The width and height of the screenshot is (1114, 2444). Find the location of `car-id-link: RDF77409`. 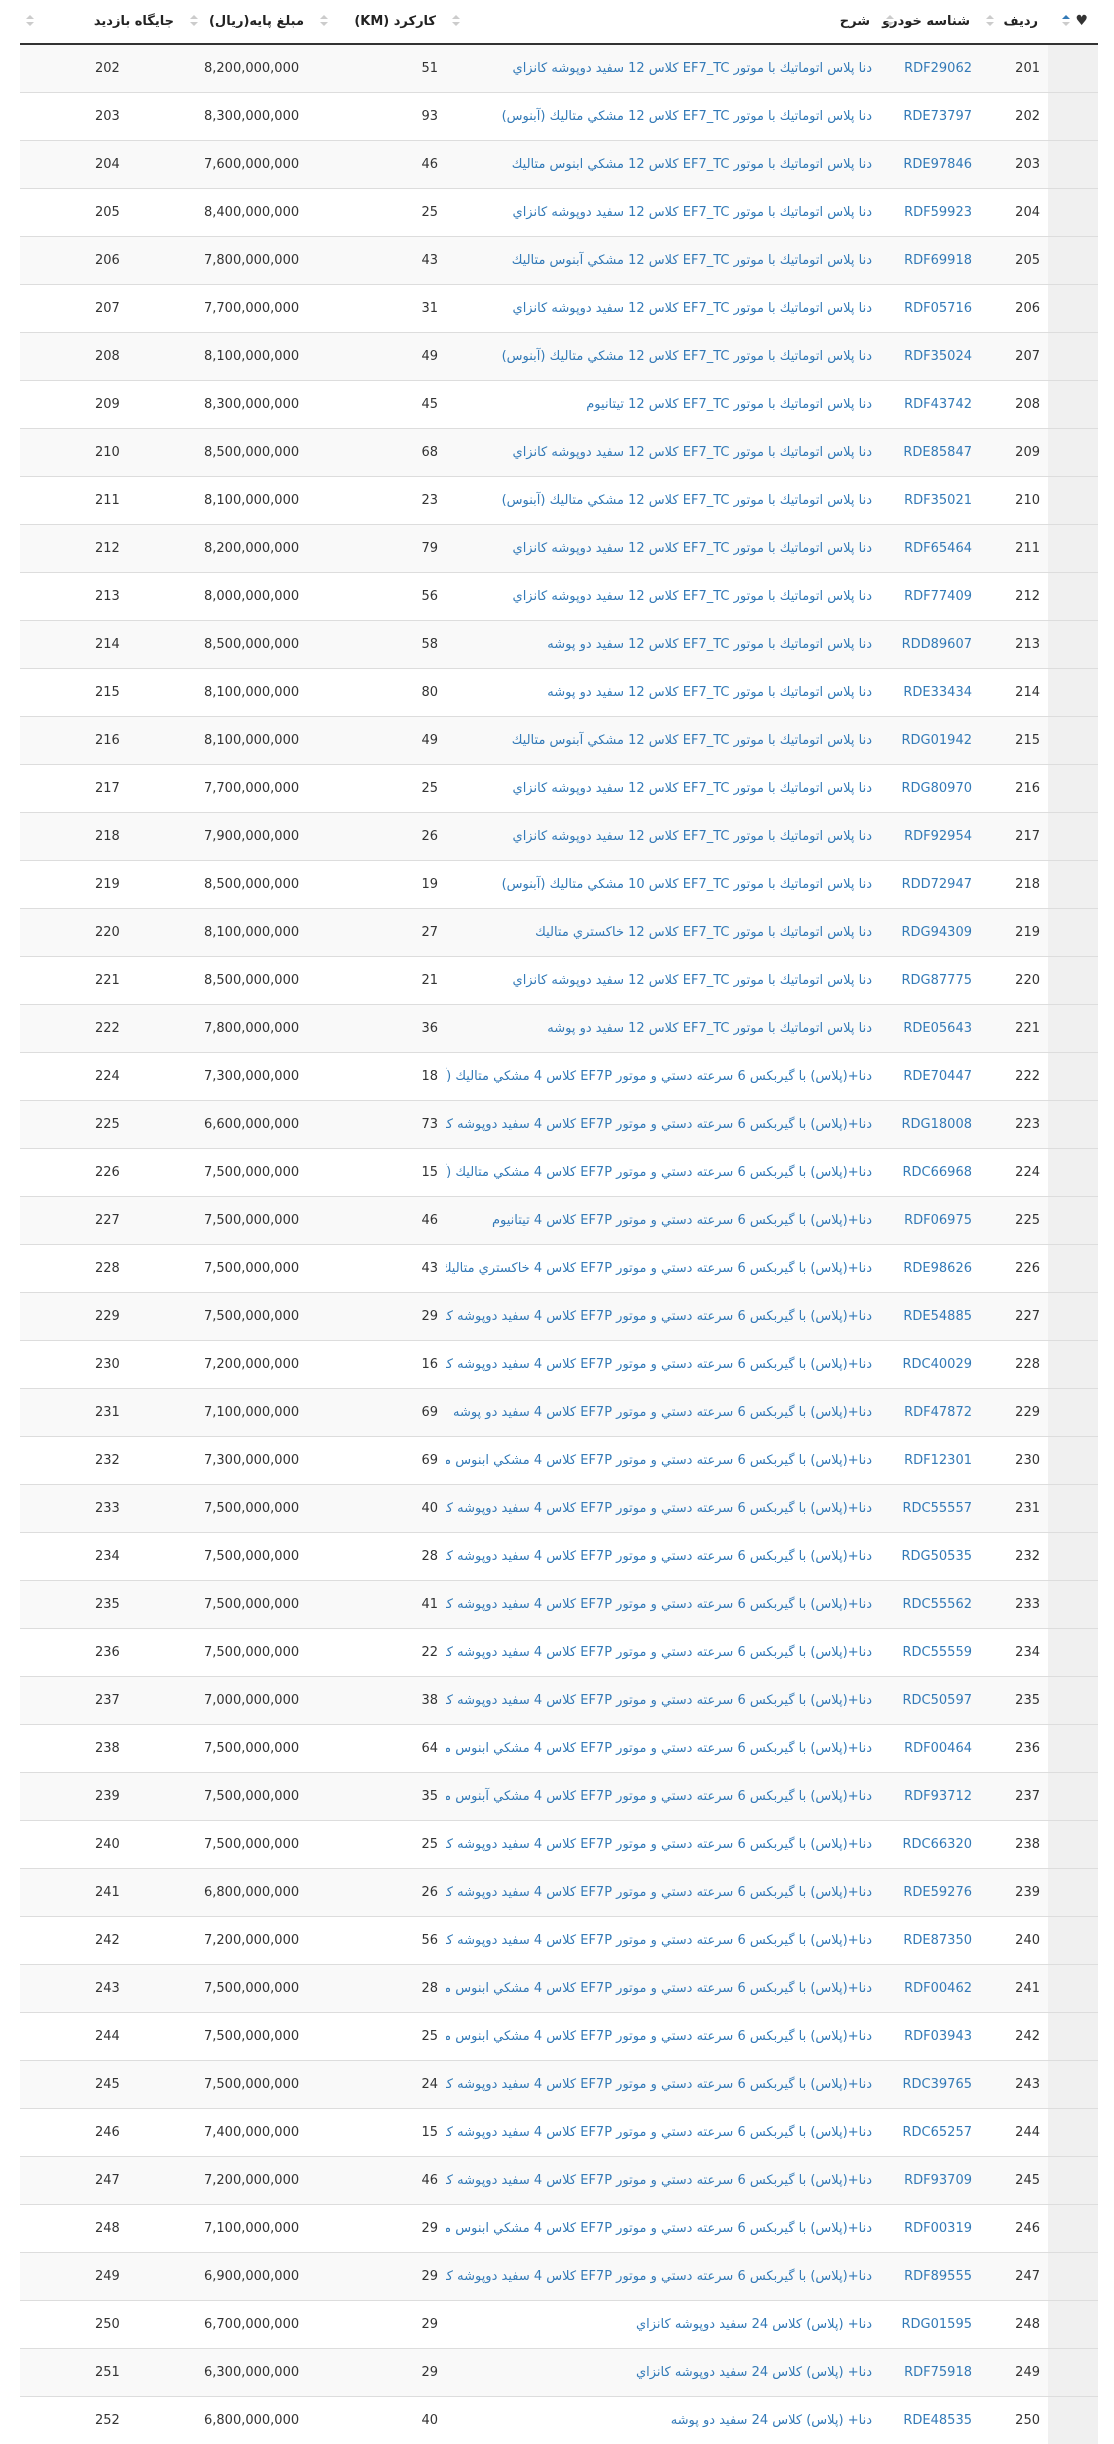

car-id-link: RDF77409 is located at coordinates (938, 596).